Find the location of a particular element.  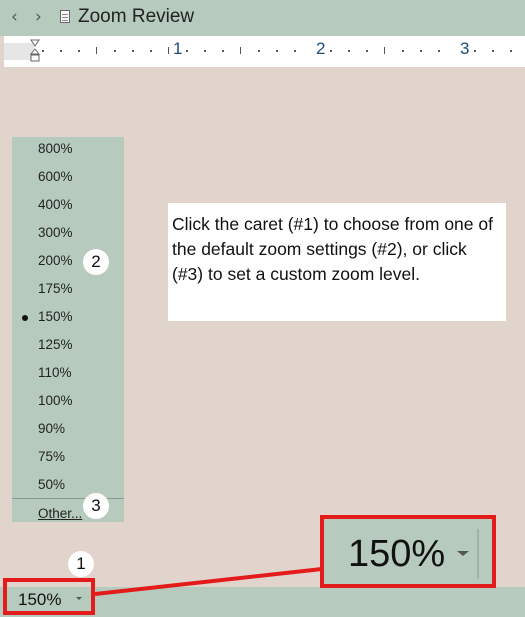

zoom-option-label: 100% is located at coordinates (55, 400).